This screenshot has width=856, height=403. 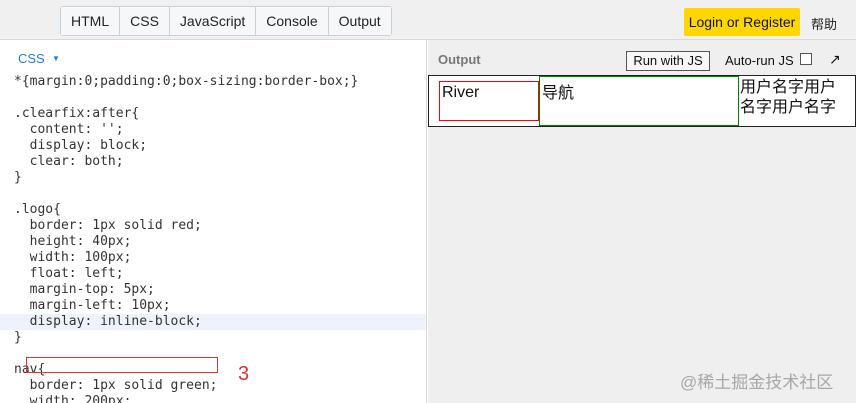 What do you see at coordinates (459, 59) in the screenshot?
I see `output-title: Output` at bounding box center [459, 59].